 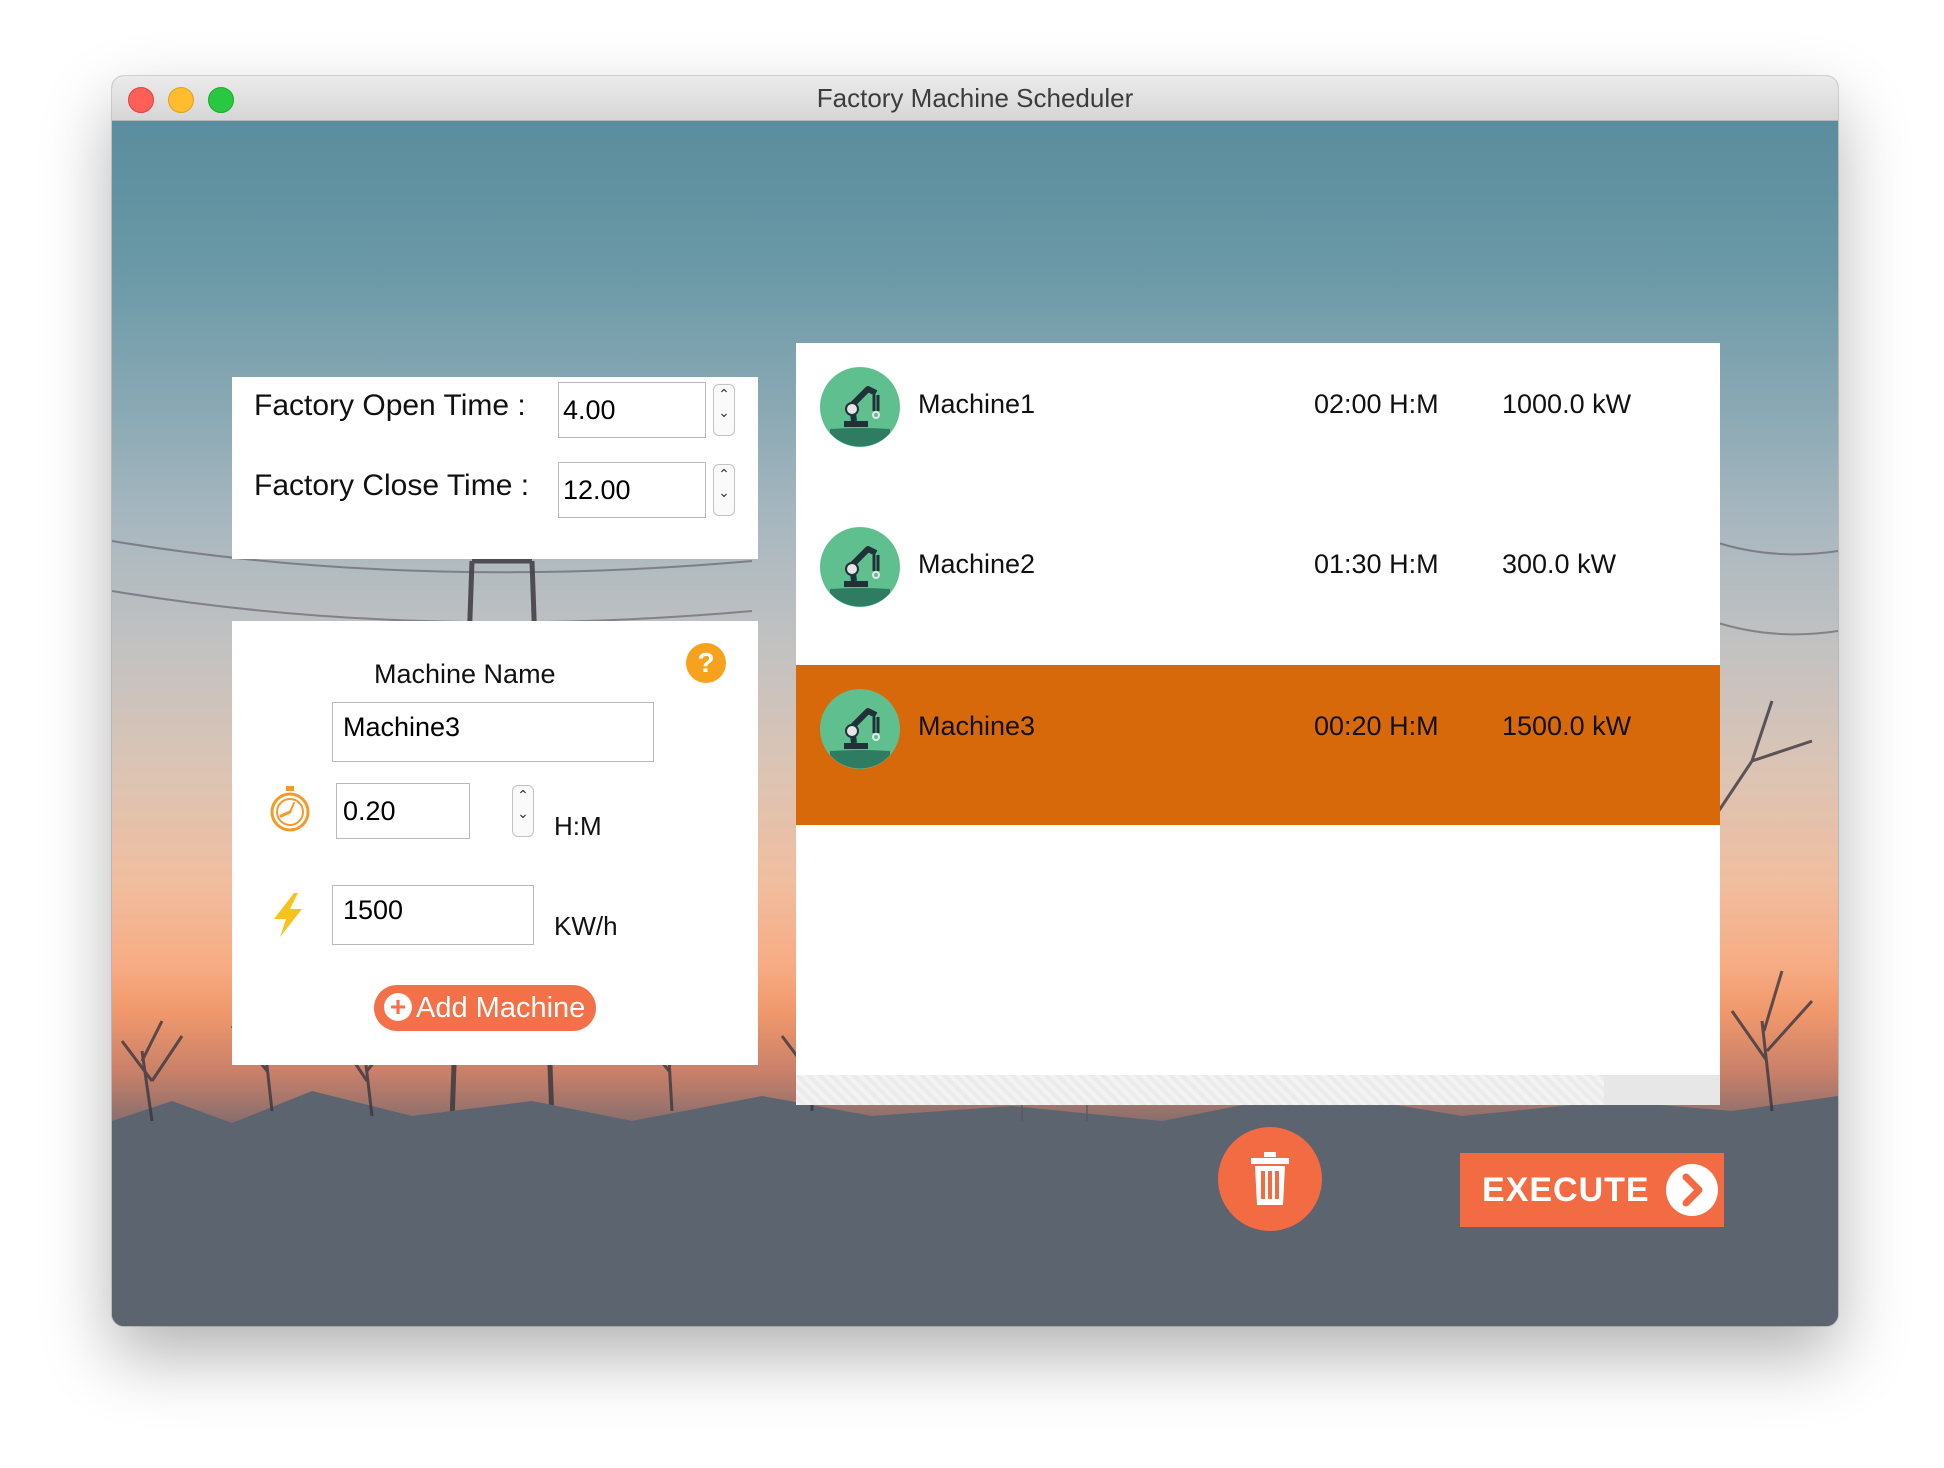 What do you see at coordinates (501, 1008) in the screenshot?
I see `add-machine-label: Add Machine` at bounding box center [501, 1008].